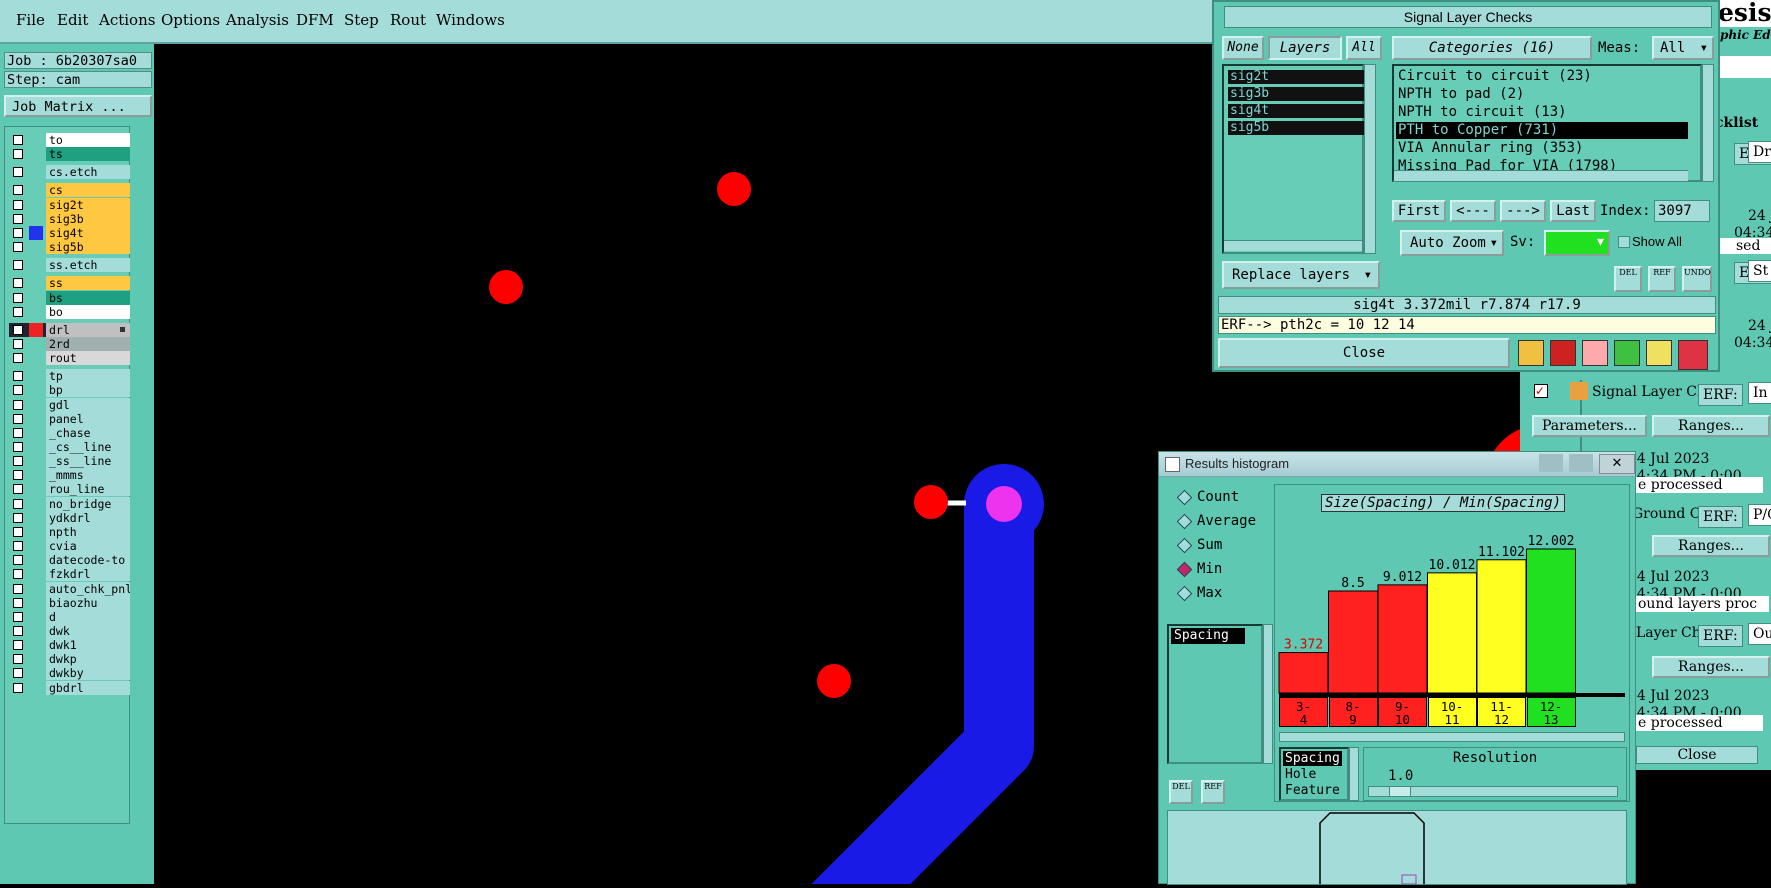  What do you see at coordinates (69, 503) in the screenshot?
I see `layer-row: no_bridge` at bounding box center [69, 503].